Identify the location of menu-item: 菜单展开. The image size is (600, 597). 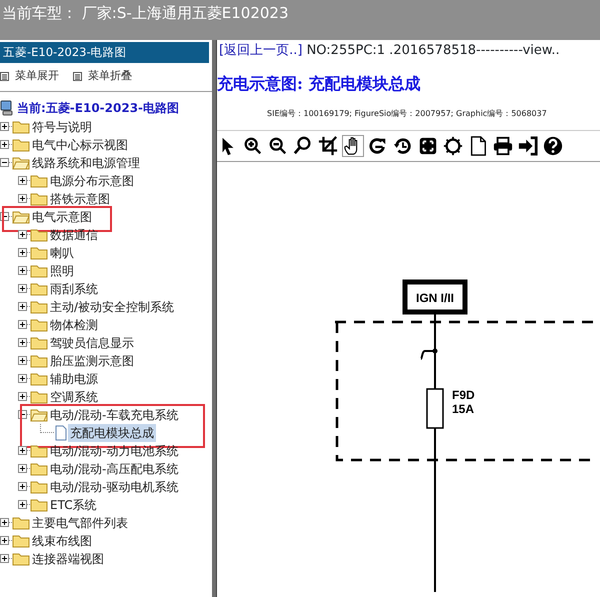
(37, 76).